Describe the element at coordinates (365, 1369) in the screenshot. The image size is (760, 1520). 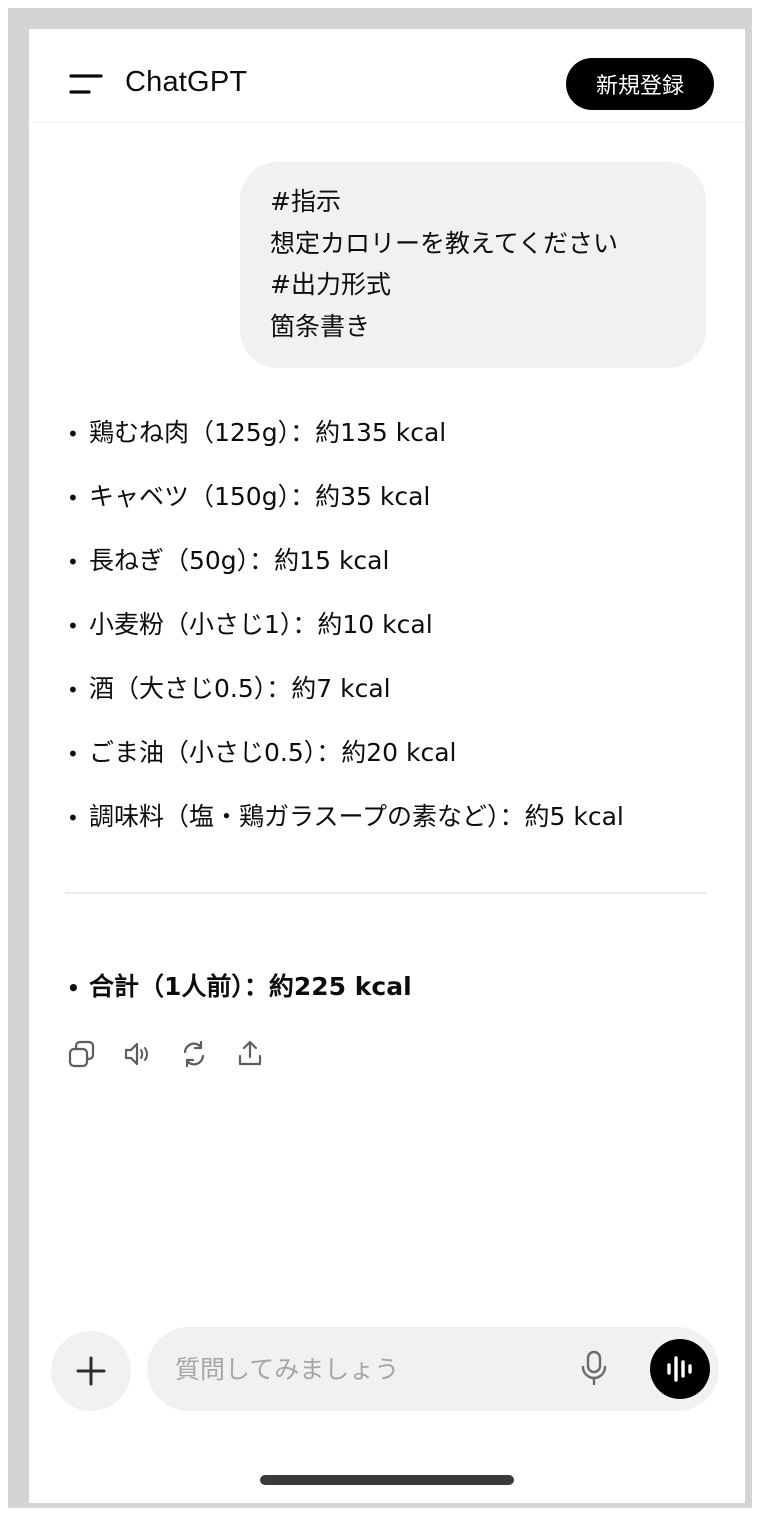
I see `message-input` at that location.